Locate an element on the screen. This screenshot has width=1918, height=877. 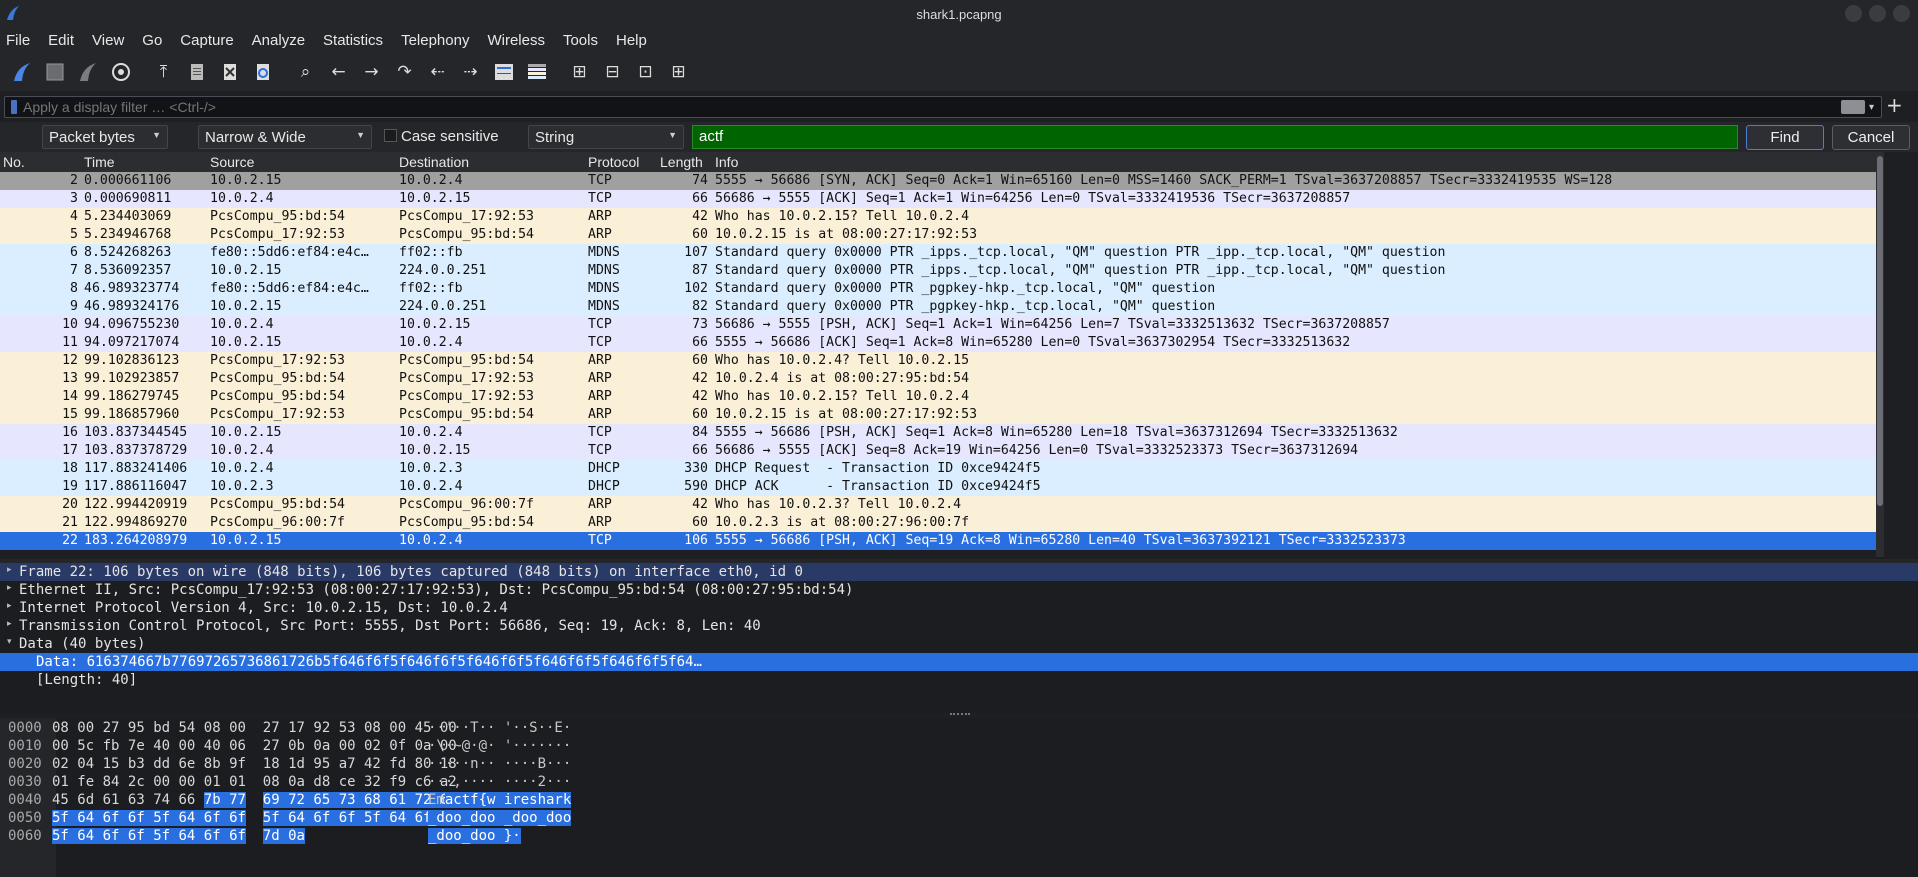
resize-columns-icon: ⊞ is located at coordinates (678, 72).